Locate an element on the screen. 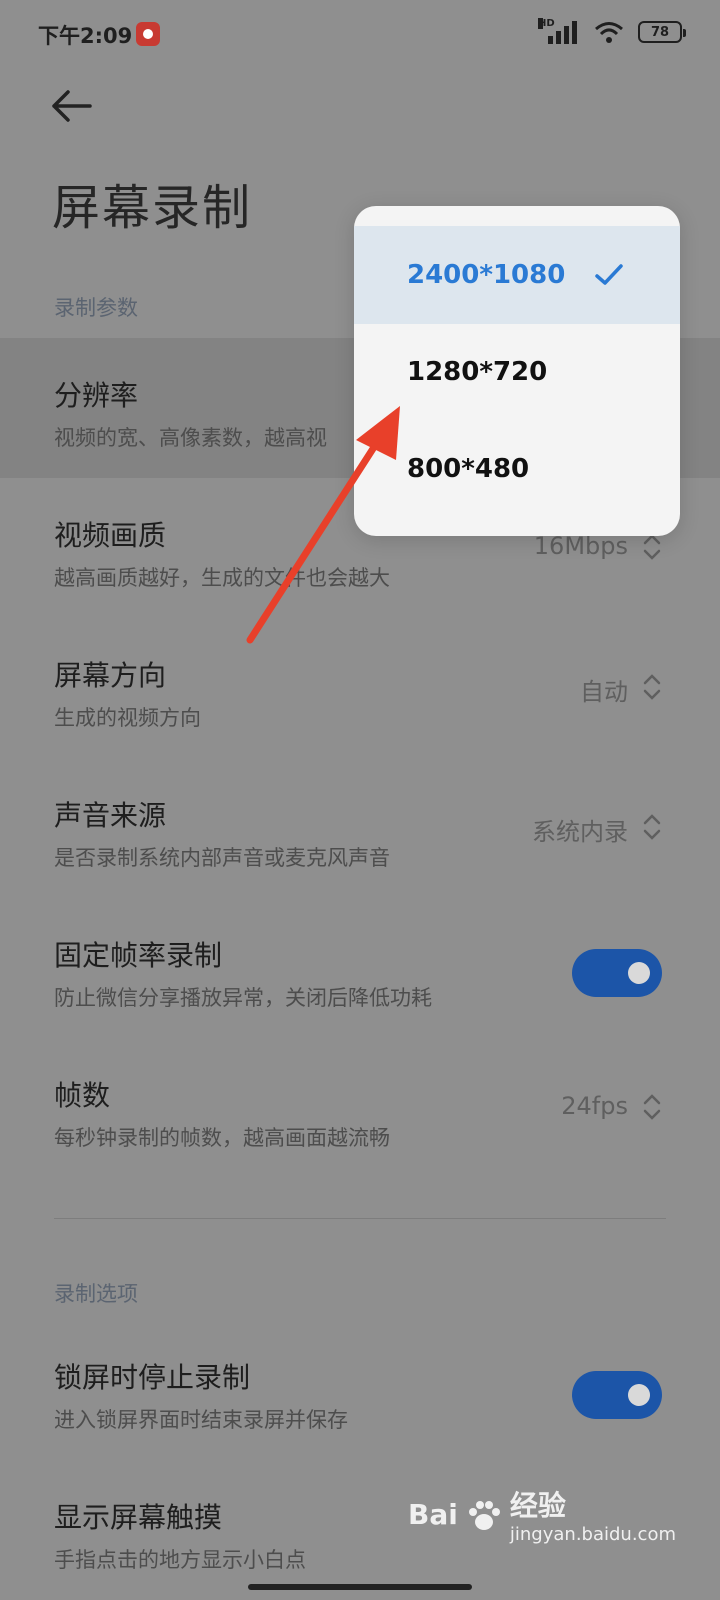 This screenshot has width=720, height=1600. status-bar: 下午2:09 HD 78 is located at coordinates (360, 35).